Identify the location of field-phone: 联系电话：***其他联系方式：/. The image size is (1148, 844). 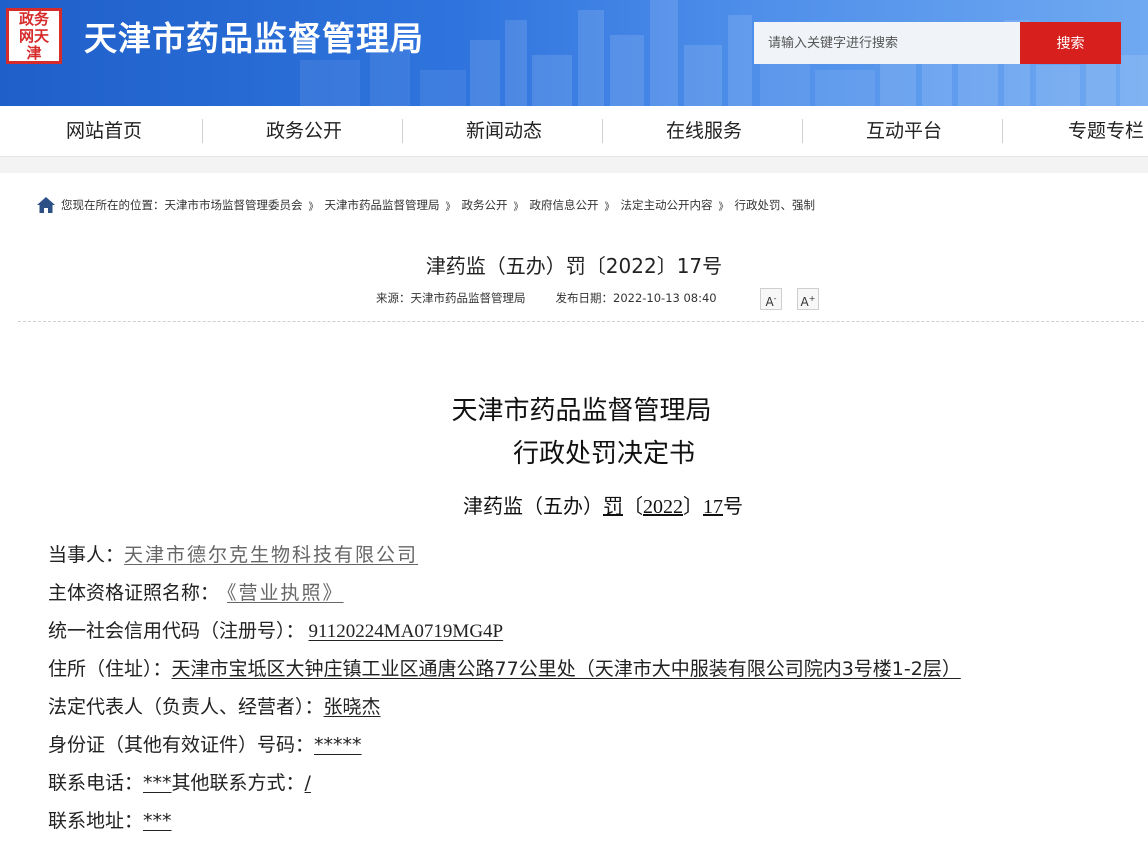
(179, 781).